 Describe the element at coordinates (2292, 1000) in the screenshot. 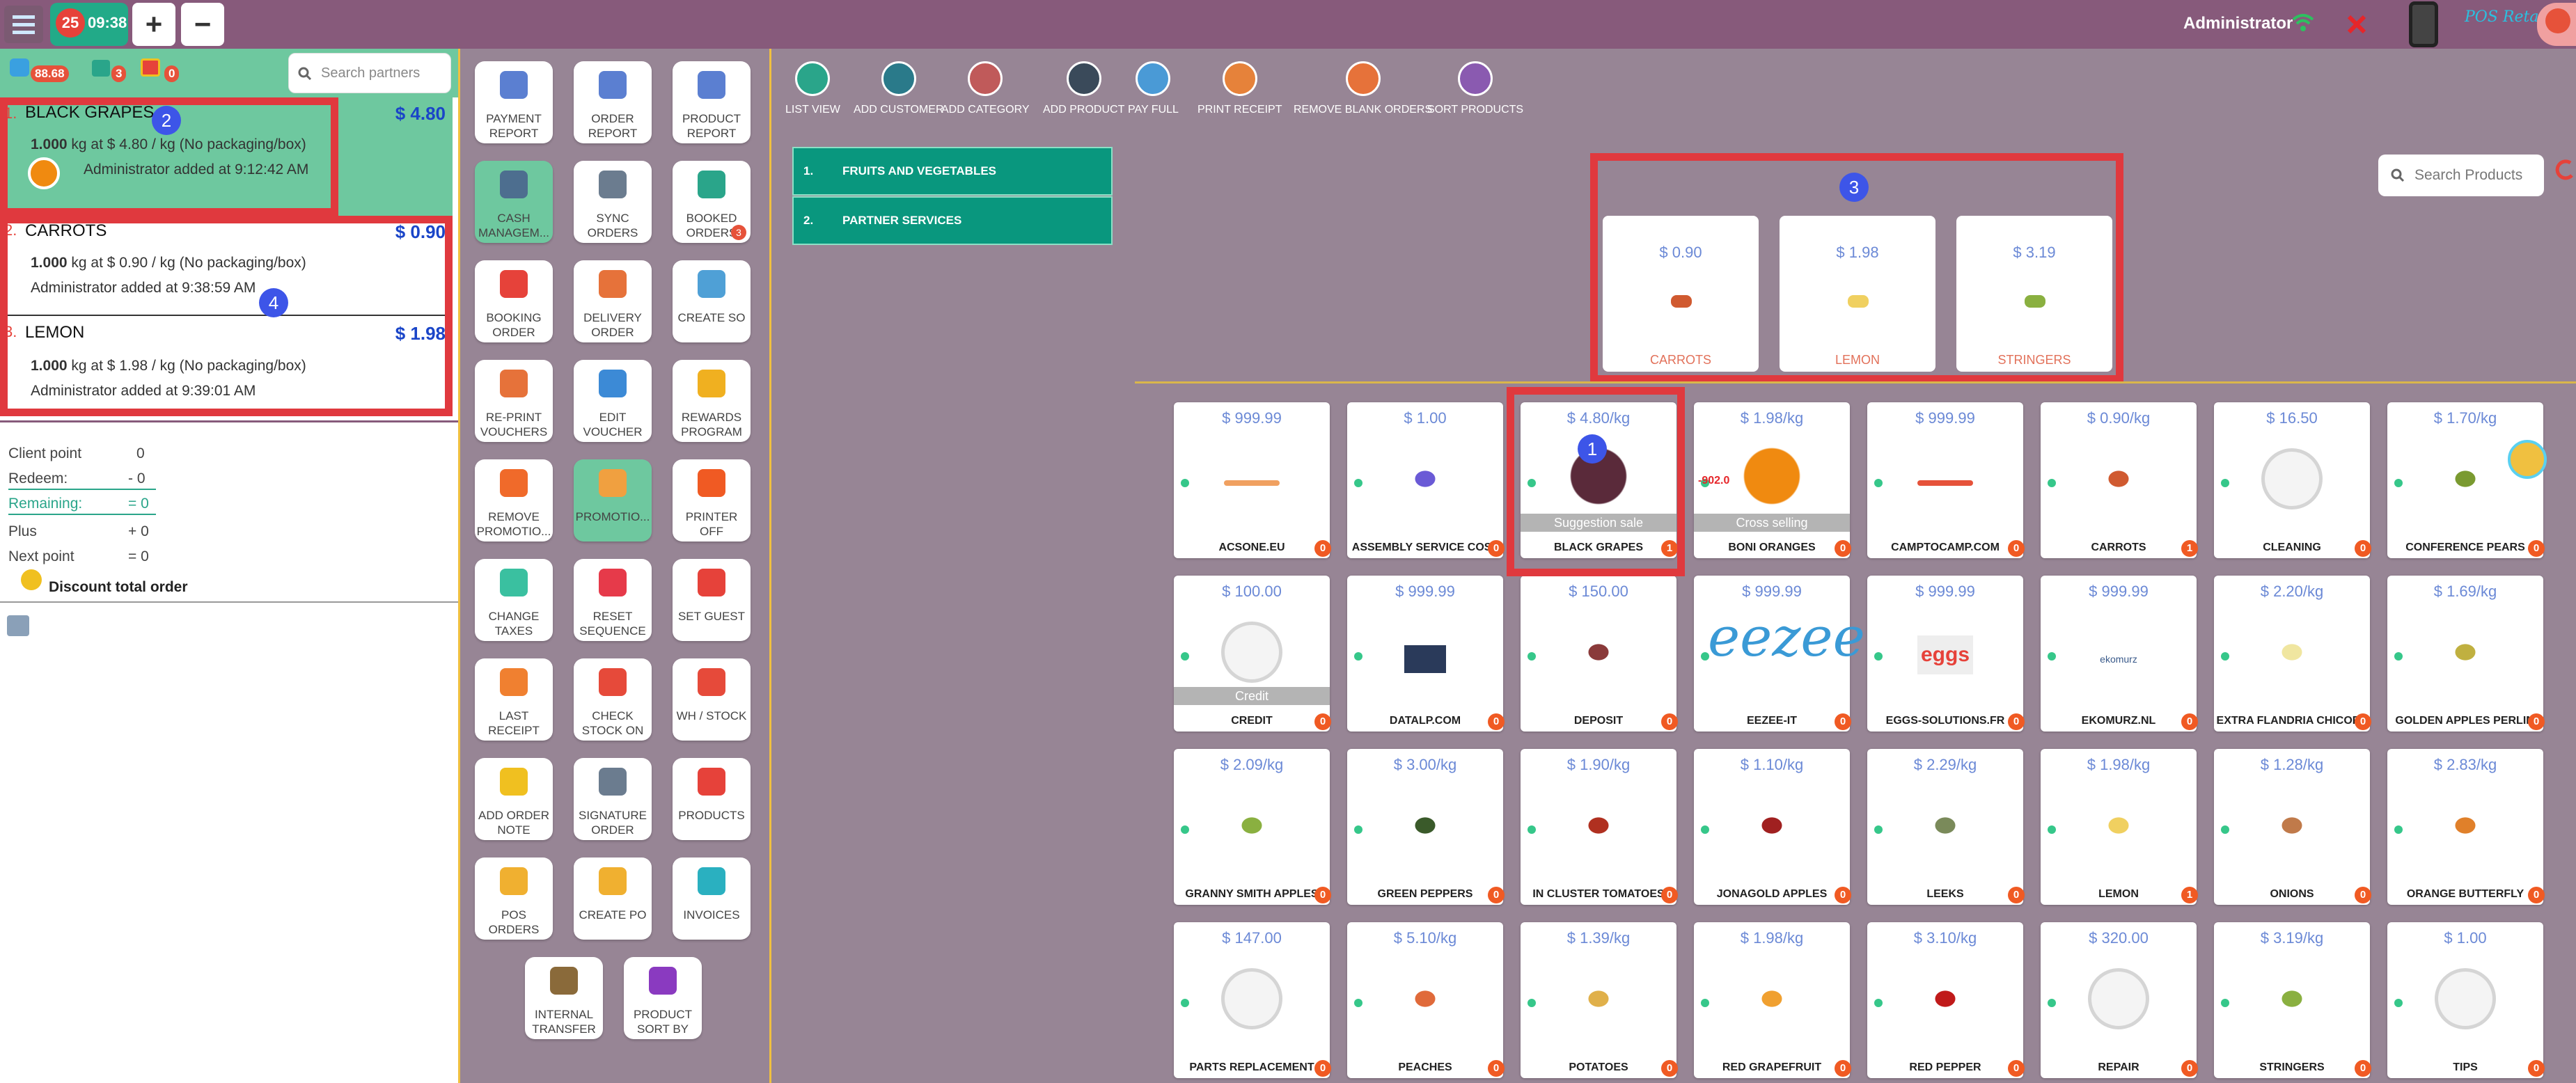

I see `product-card: $ 3.19/kg STRINGERS 0` at that location.